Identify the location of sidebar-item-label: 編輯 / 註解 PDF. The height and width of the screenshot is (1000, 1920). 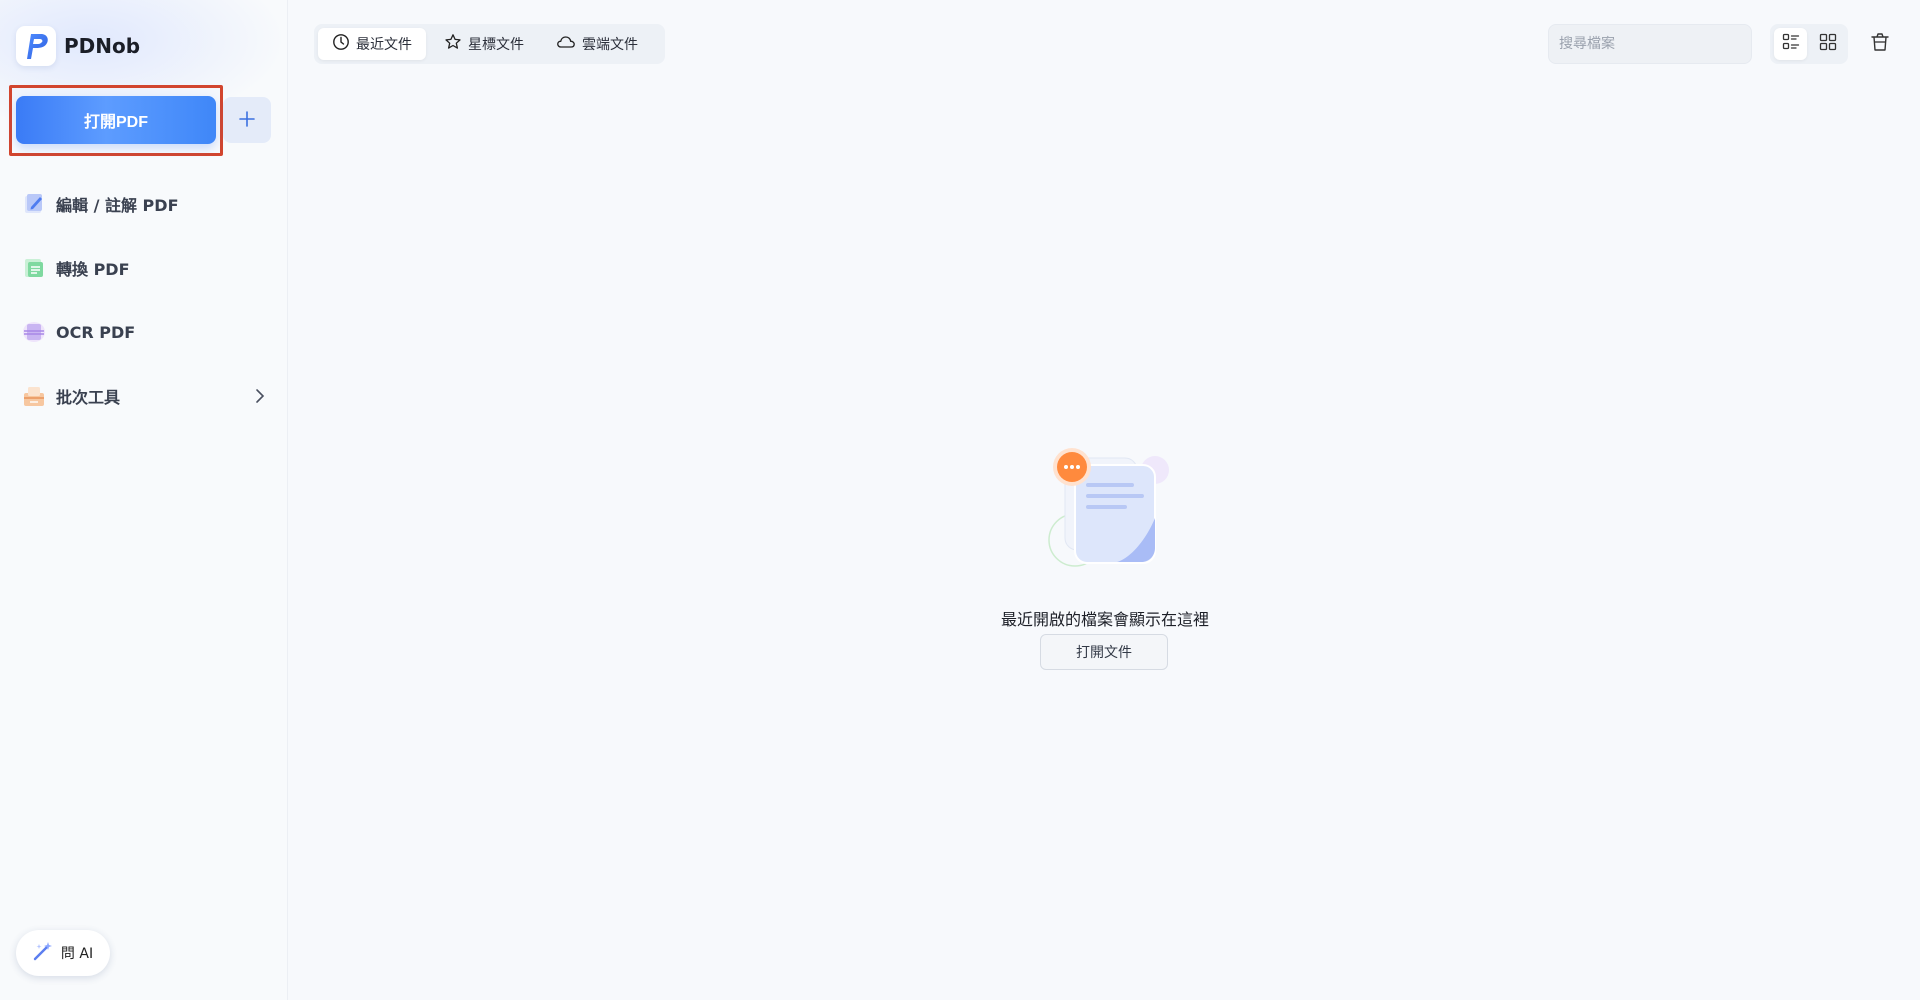
(117, 205).